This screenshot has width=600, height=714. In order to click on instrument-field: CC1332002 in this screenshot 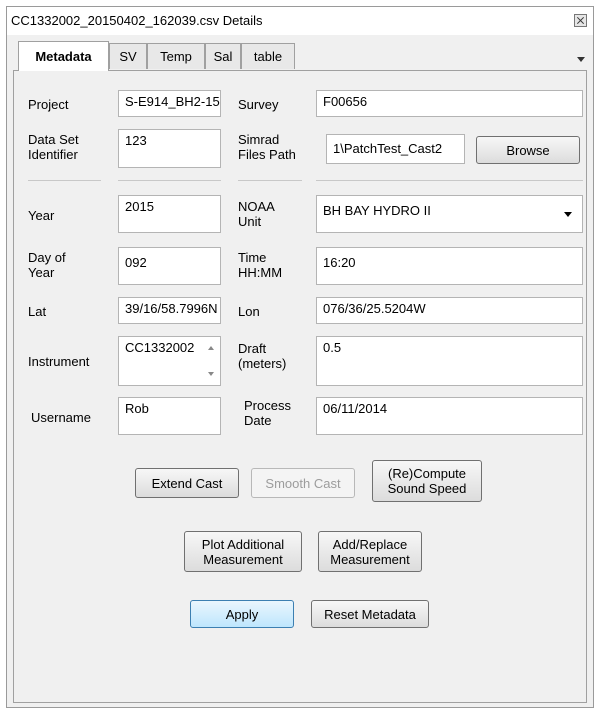, I will do `click(169, 361)`.